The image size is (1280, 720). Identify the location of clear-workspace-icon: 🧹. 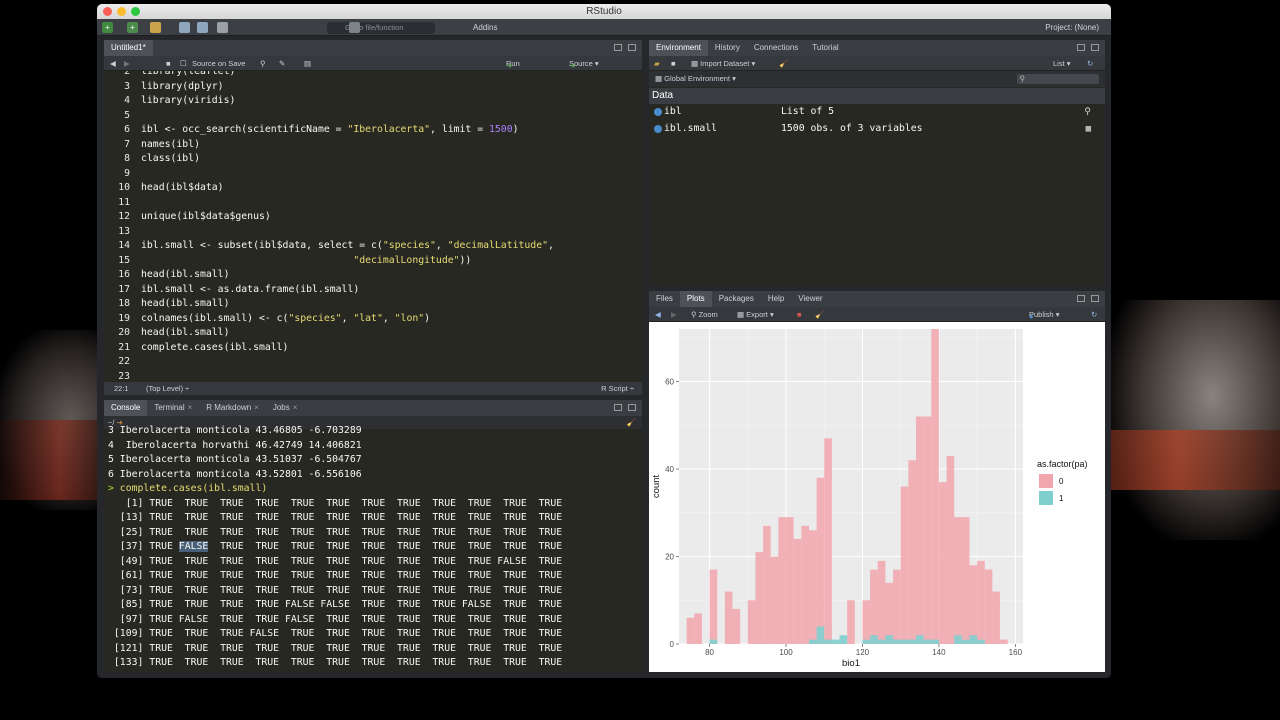
(783, 63).